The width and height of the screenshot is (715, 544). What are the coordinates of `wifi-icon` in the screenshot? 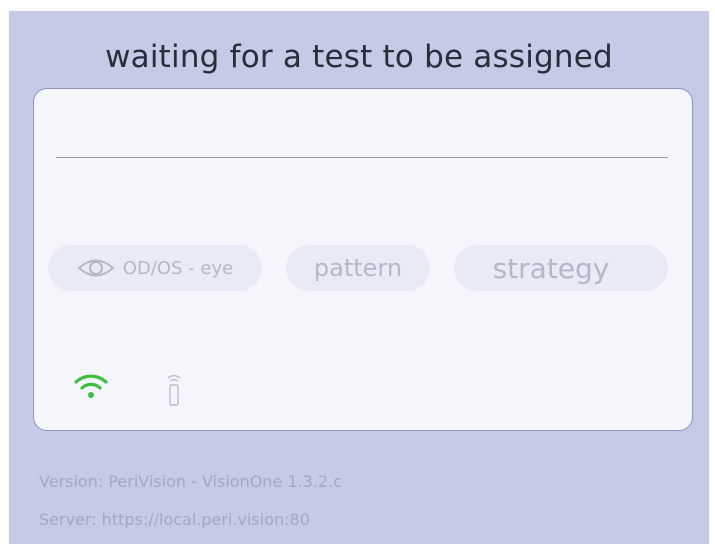 It's located at (91, 386).